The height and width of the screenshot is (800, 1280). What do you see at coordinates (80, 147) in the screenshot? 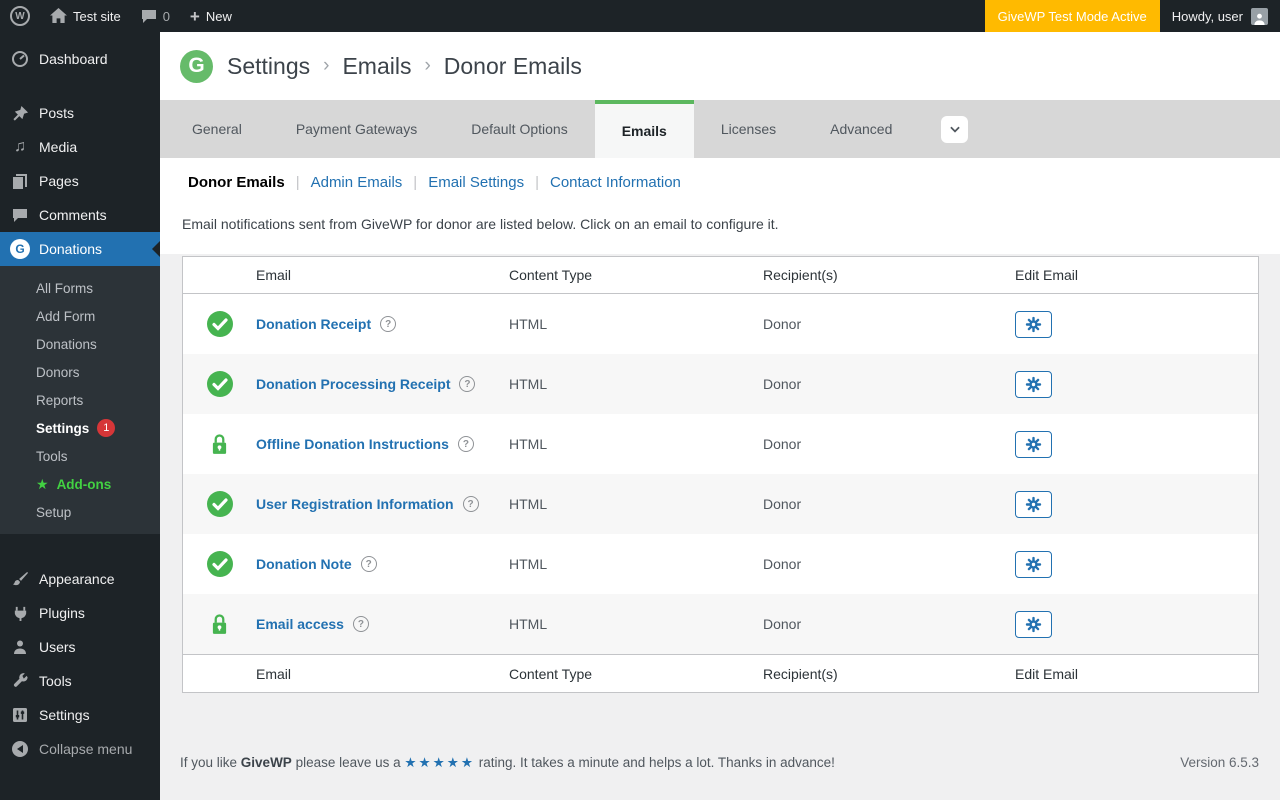
I see `sidebar-item-media: ♫ Media` at bounding box center [80, 147].